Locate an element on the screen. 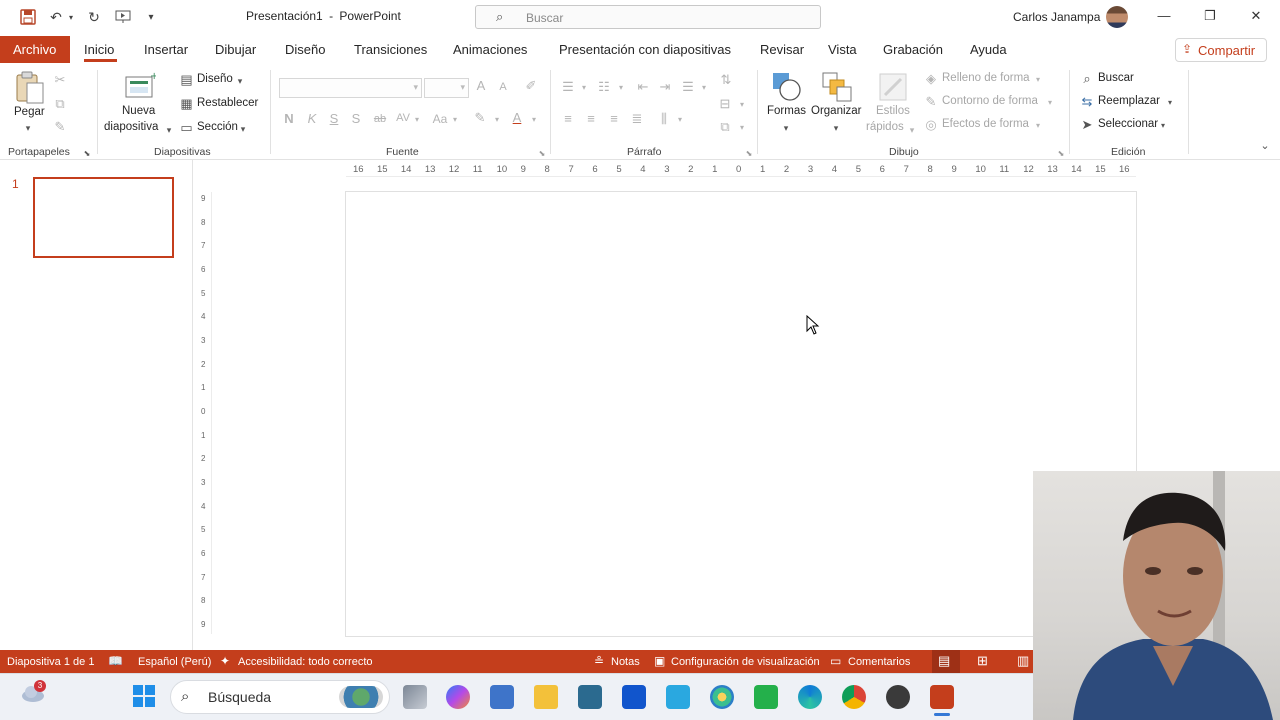  tab-insertar: Insertar is located at coordinates (166, 49).